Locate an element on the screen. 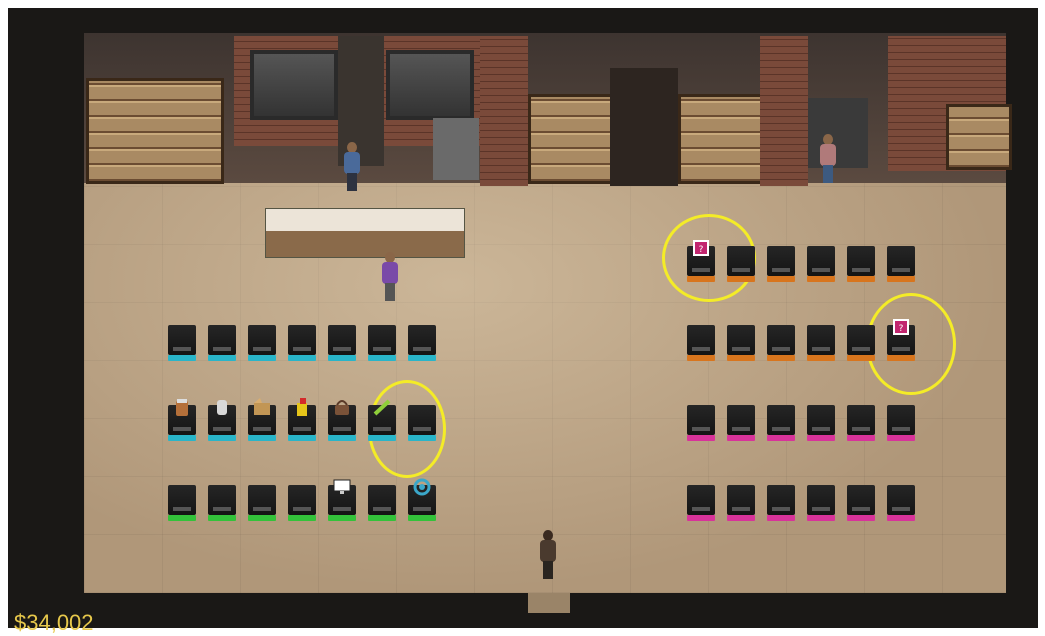  atm-machine is located at coordinates (456, 149).